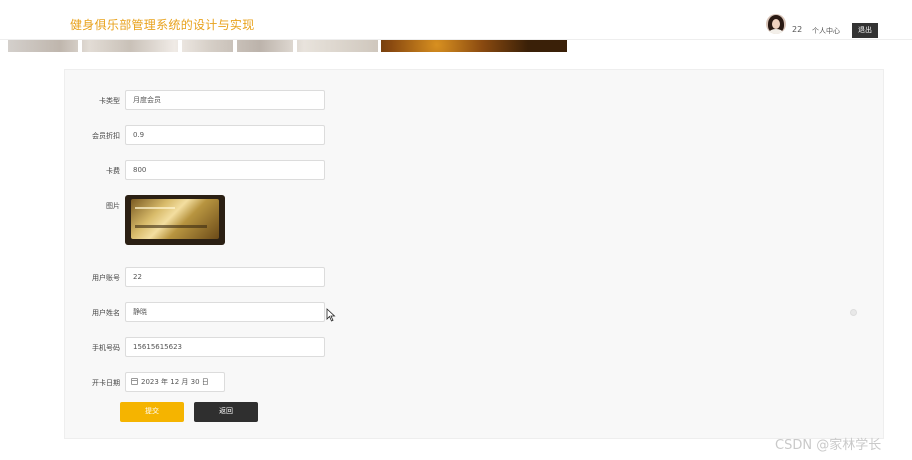  I want to click on card-type-label: 卡类型, so click(109, 101).